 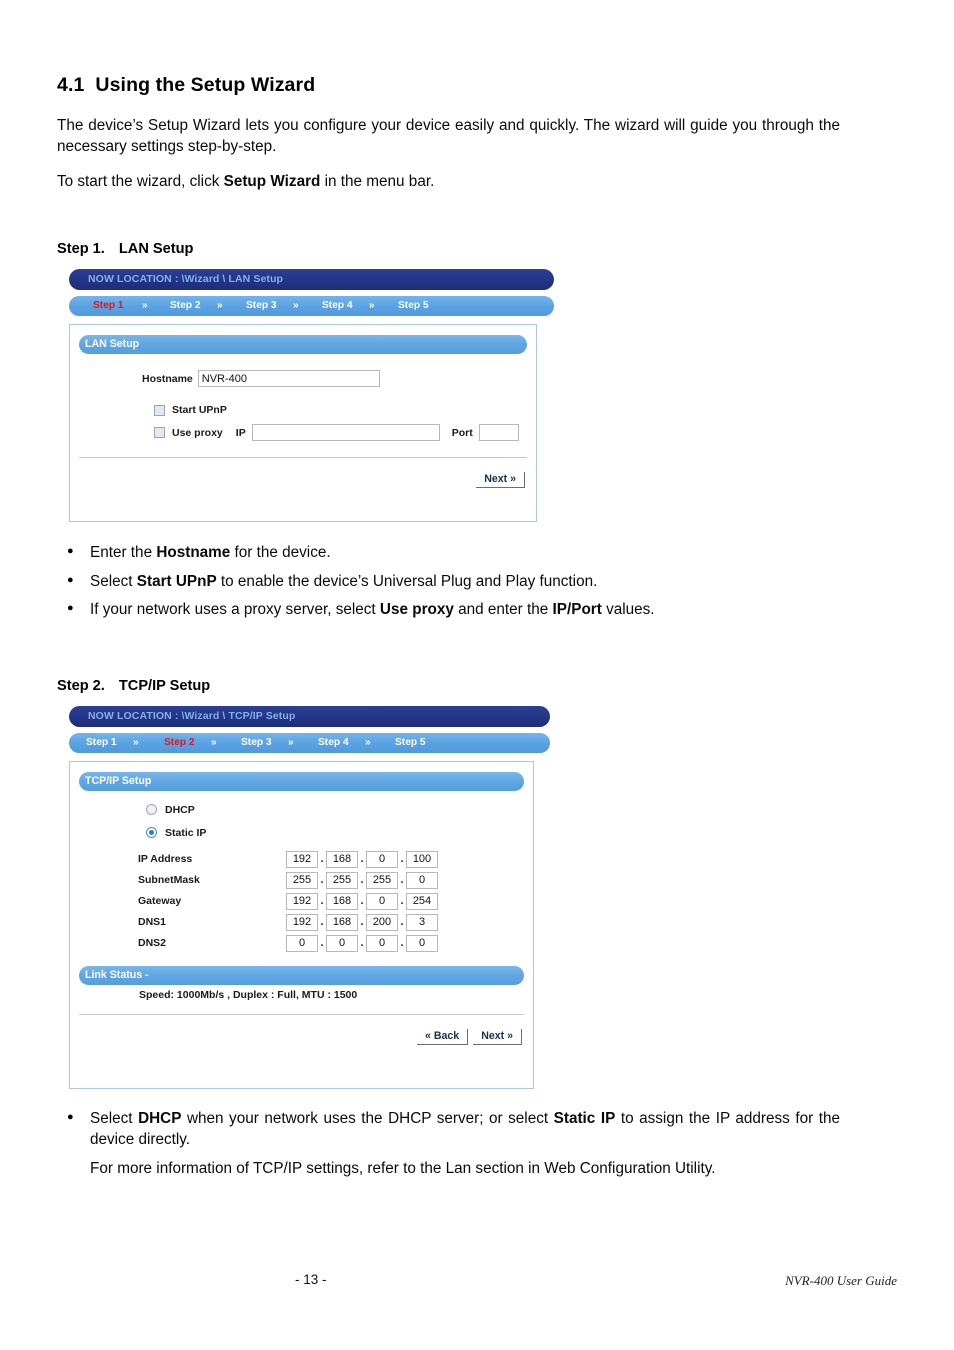 What do you see at coordinates (303, 344) in the screenshot?
I see `lan-setup-panel-title: LAN Setup` at bounding box center [303, 344].